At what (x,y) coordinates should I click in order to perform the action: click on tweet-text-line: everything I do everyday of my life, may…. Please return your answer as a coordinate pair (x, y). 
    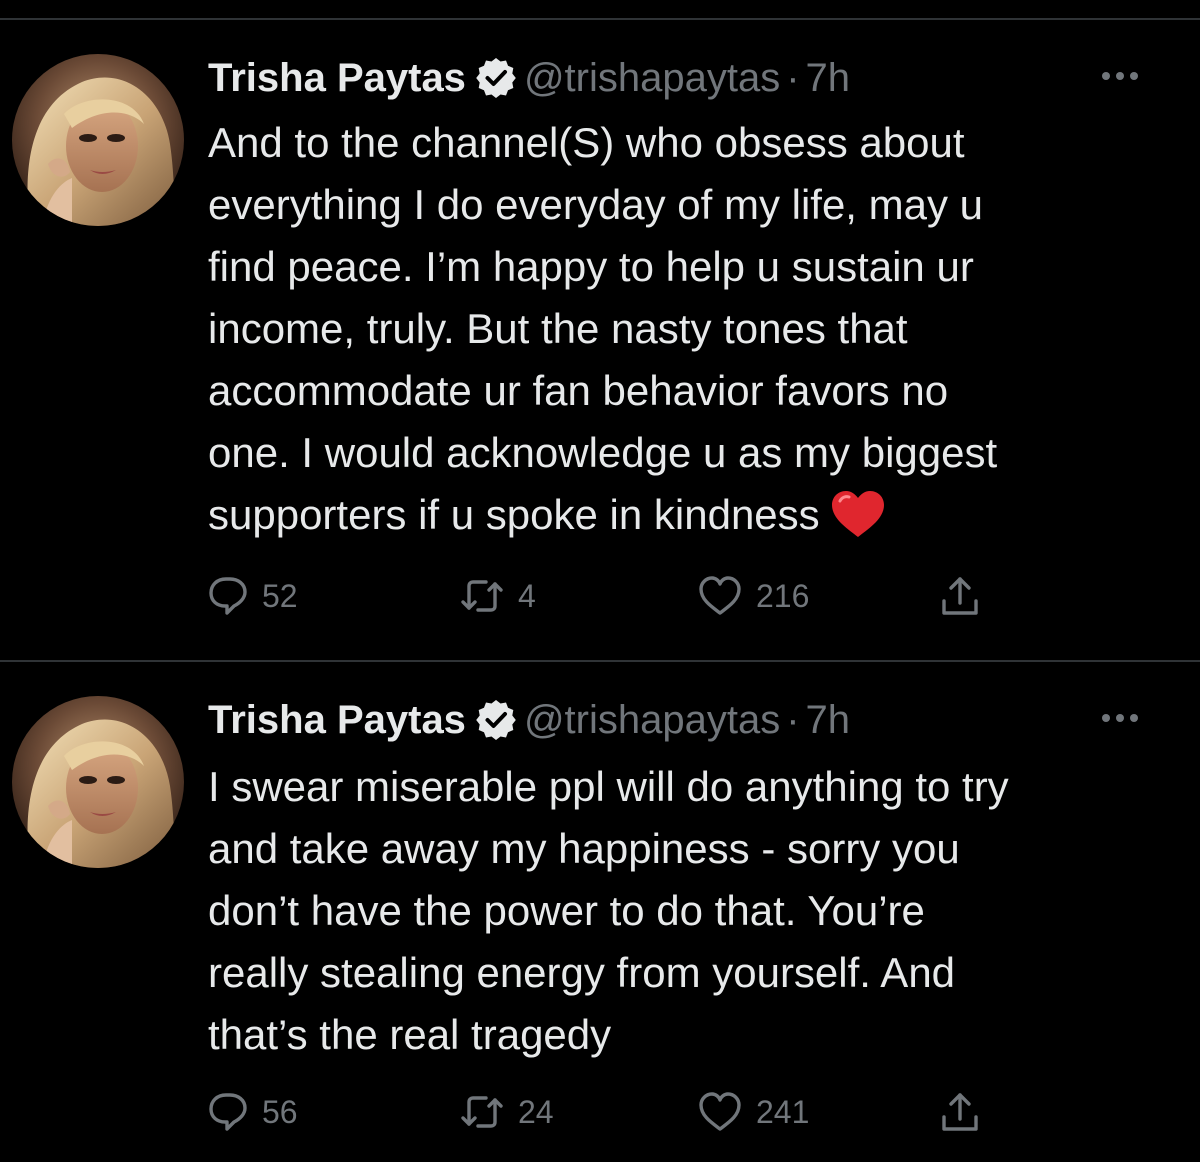
    Looking at the image, I should click on (596, 204).